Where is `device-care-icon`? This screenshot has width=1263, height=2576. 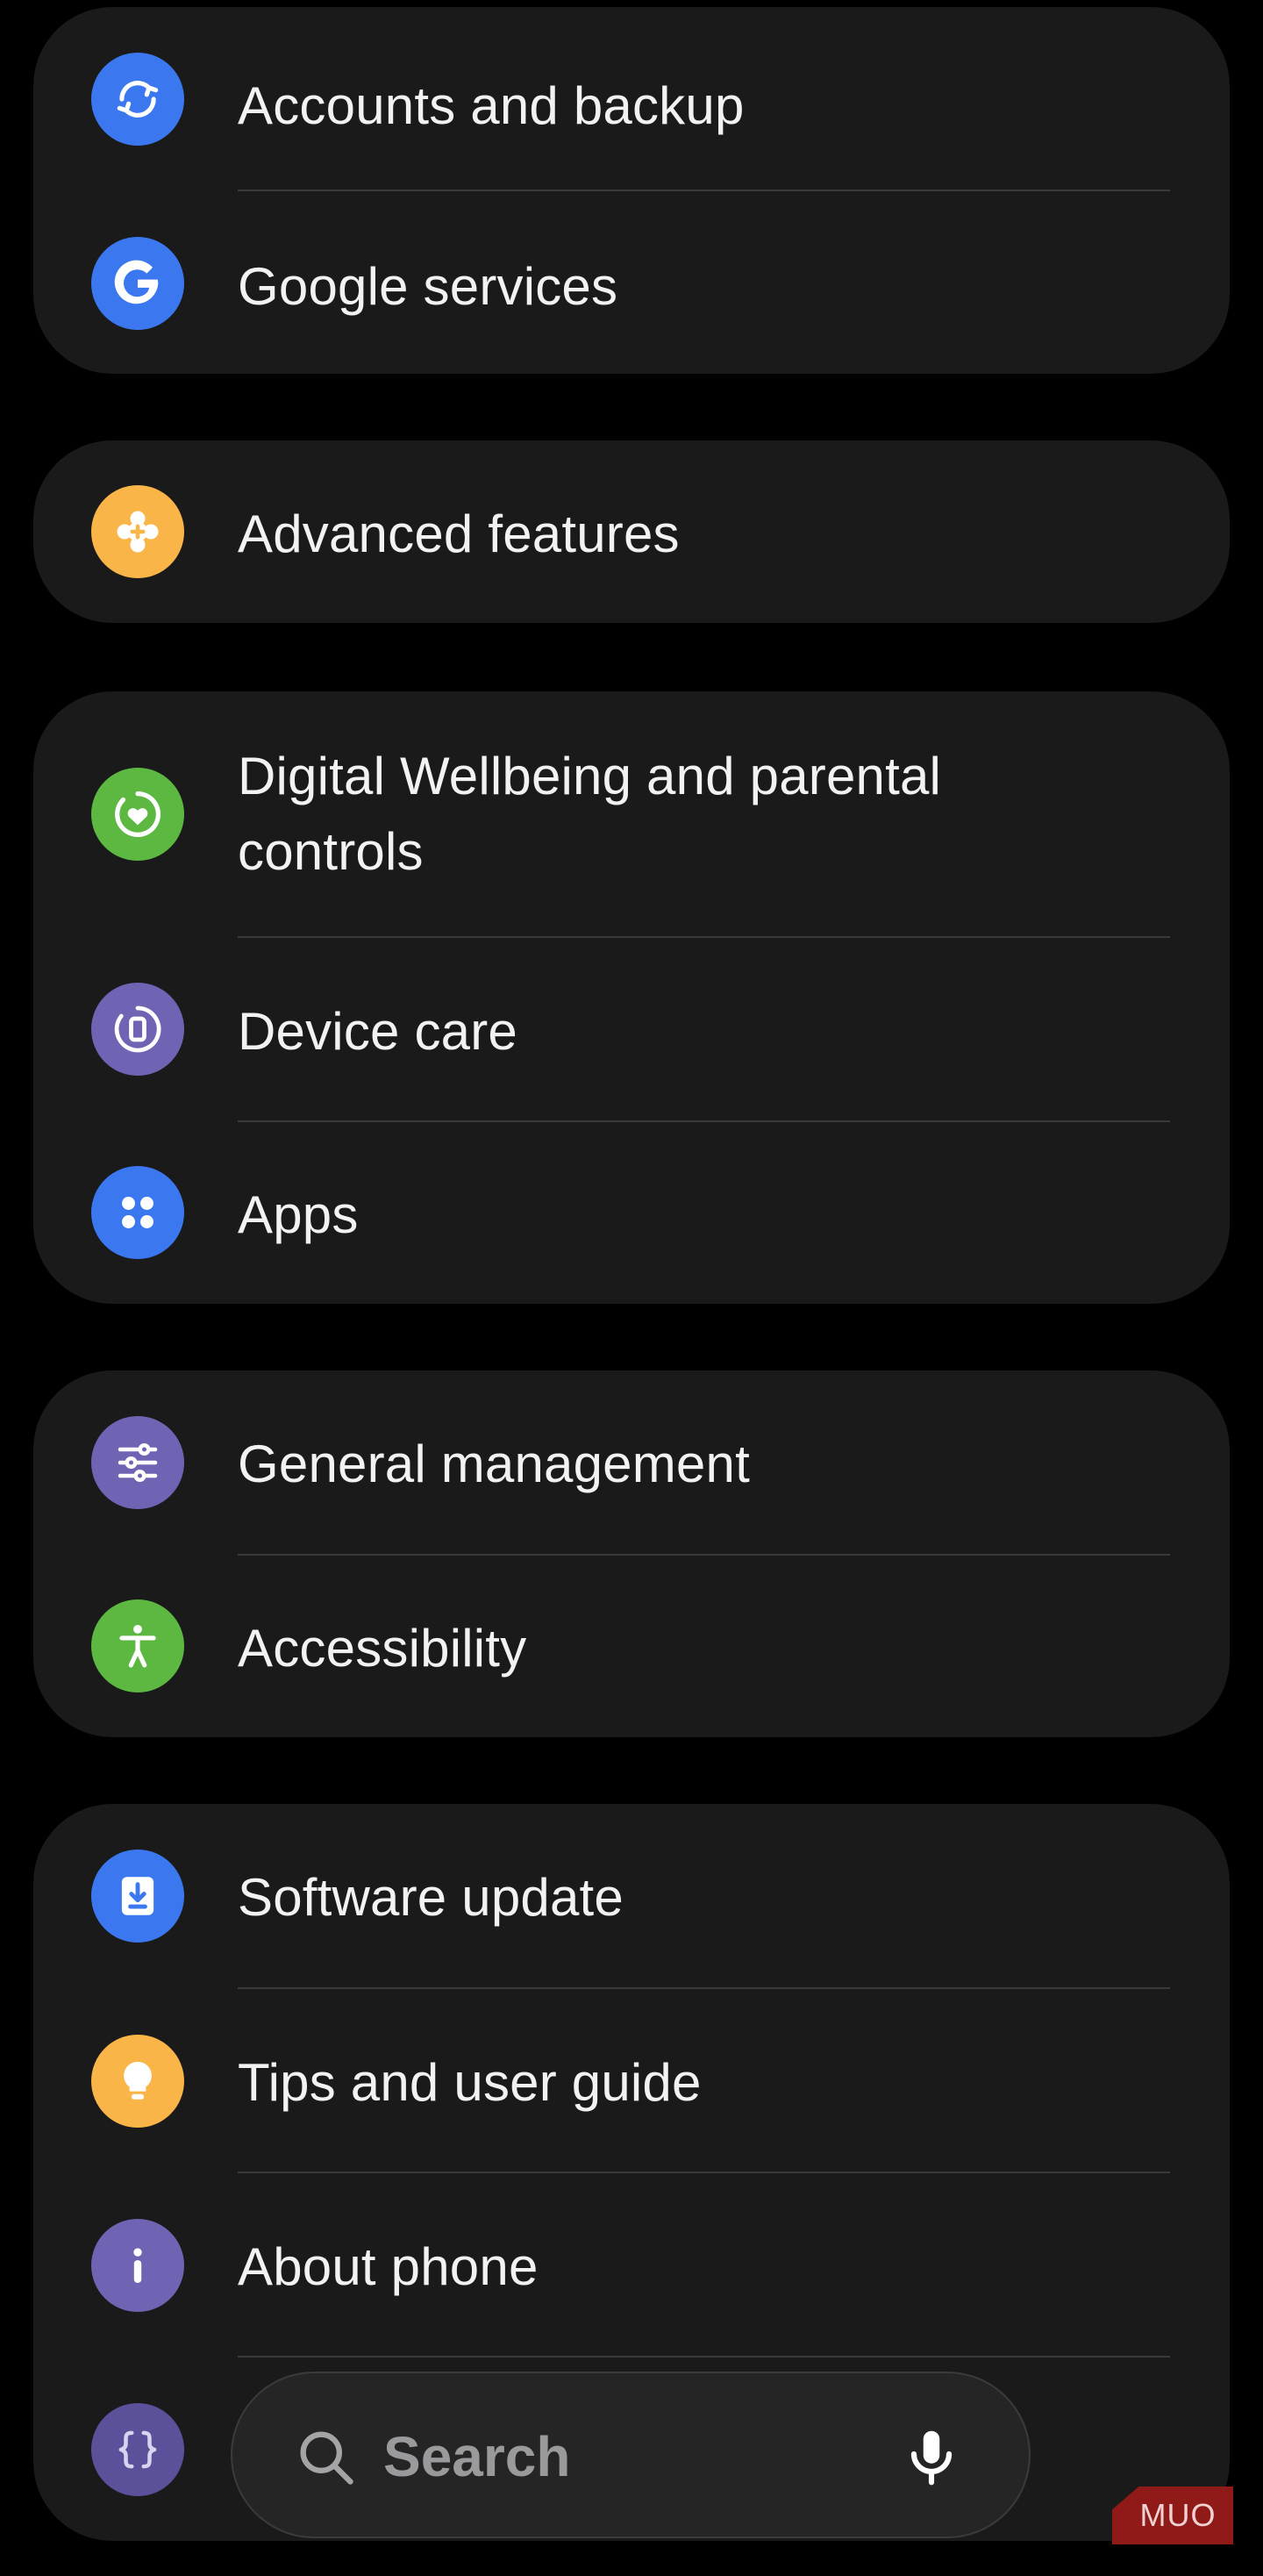
device-care-icon is located at coordinates (137, 1029).